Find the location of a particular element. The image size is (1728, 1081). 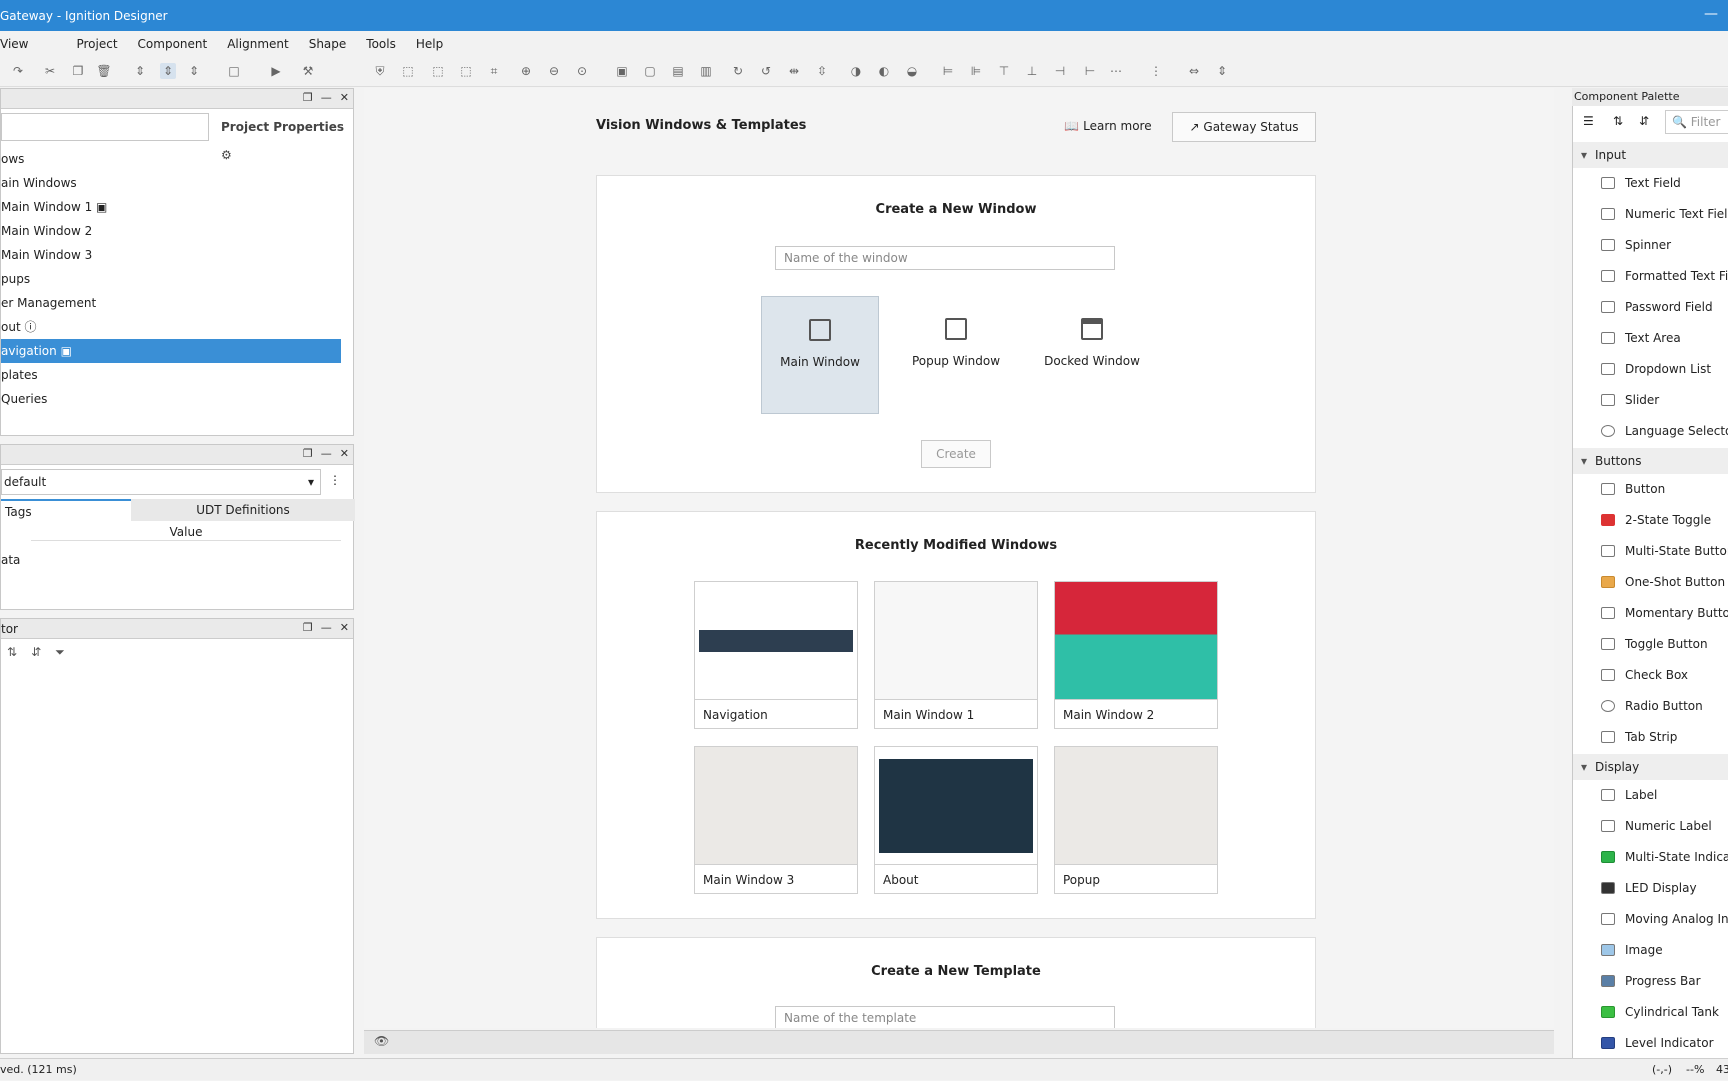

tag-row: ata is located at coordinates (10, 560).